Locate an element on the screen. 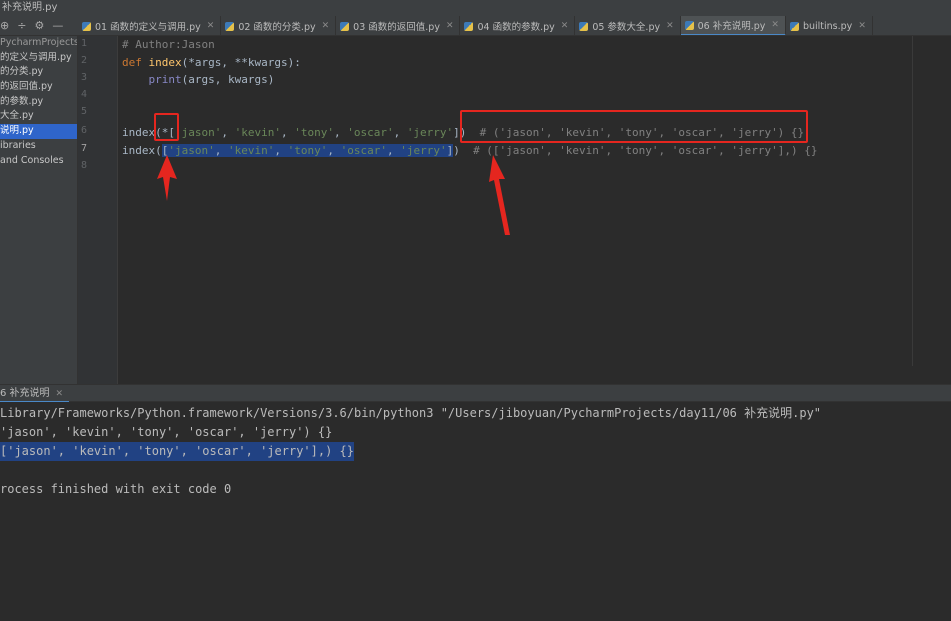  project-toolbar: ⊕ ÷ ⚙ — is located at coordinates (39, 26).